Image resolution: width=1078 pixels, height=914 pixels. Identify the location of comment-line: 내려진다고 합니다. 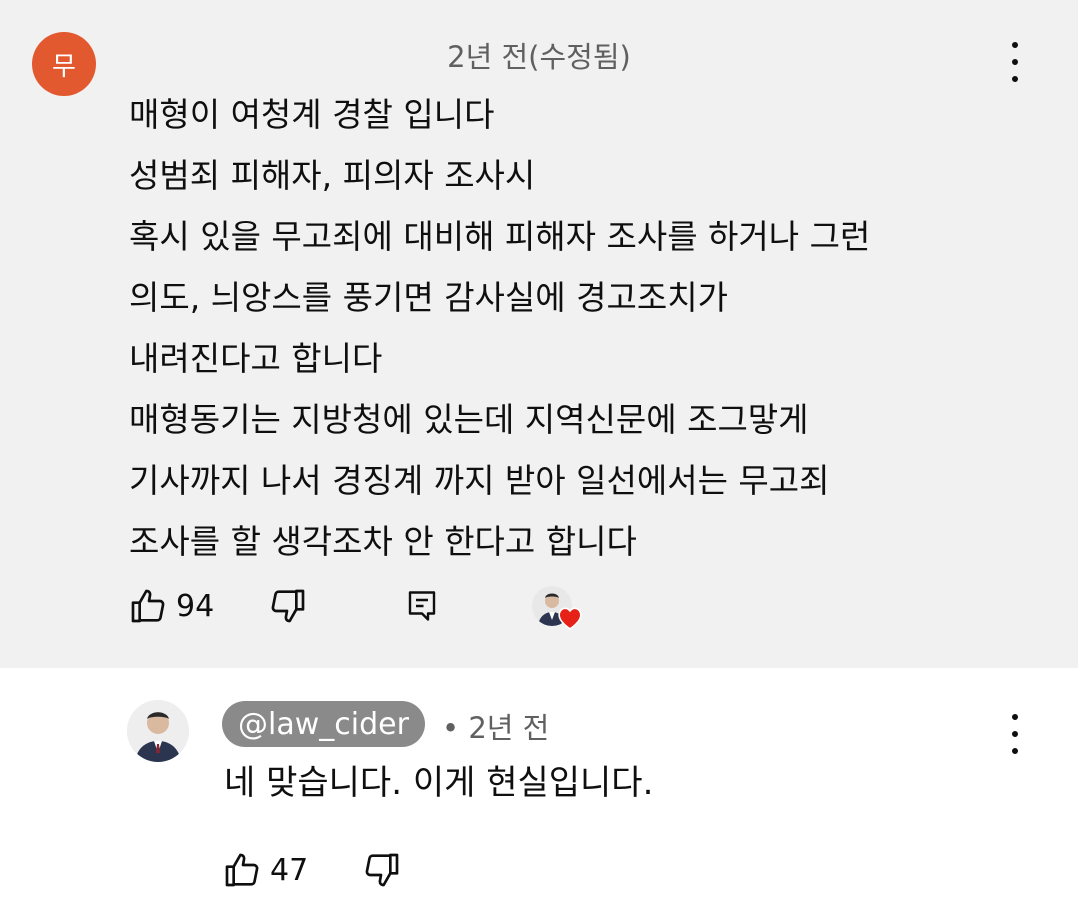
(256, 358).